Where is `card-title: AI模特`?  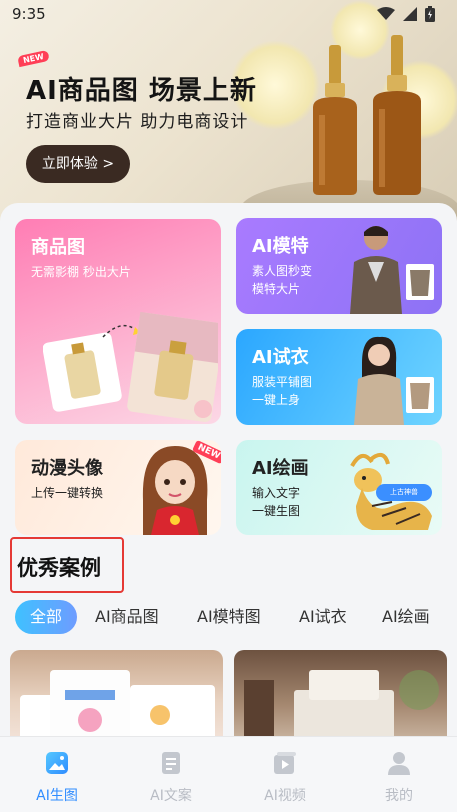 card-title: AI模特 is located at coordinates (280, 246).